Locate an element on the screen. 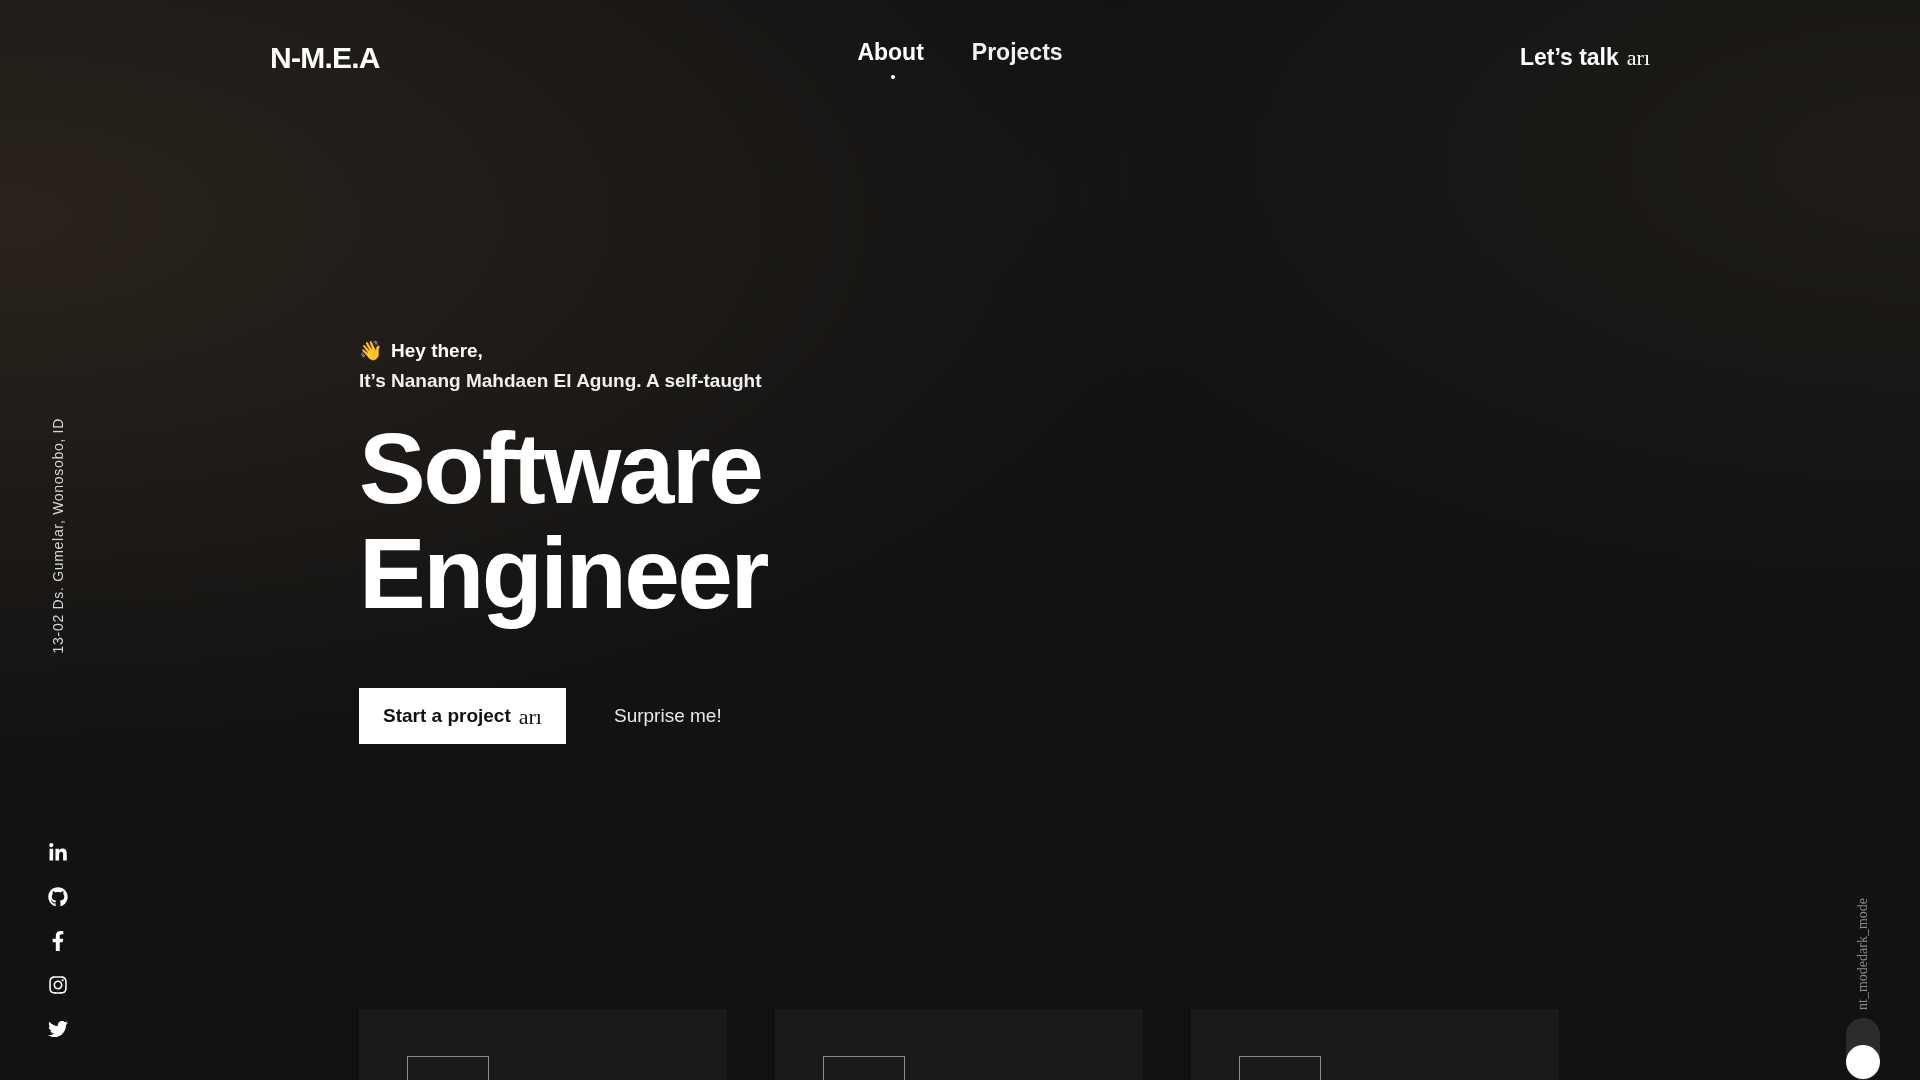 The image size is (1920, 1080). lets-talk-link: Let’s talk arı is located at coordinates (1584, 57).